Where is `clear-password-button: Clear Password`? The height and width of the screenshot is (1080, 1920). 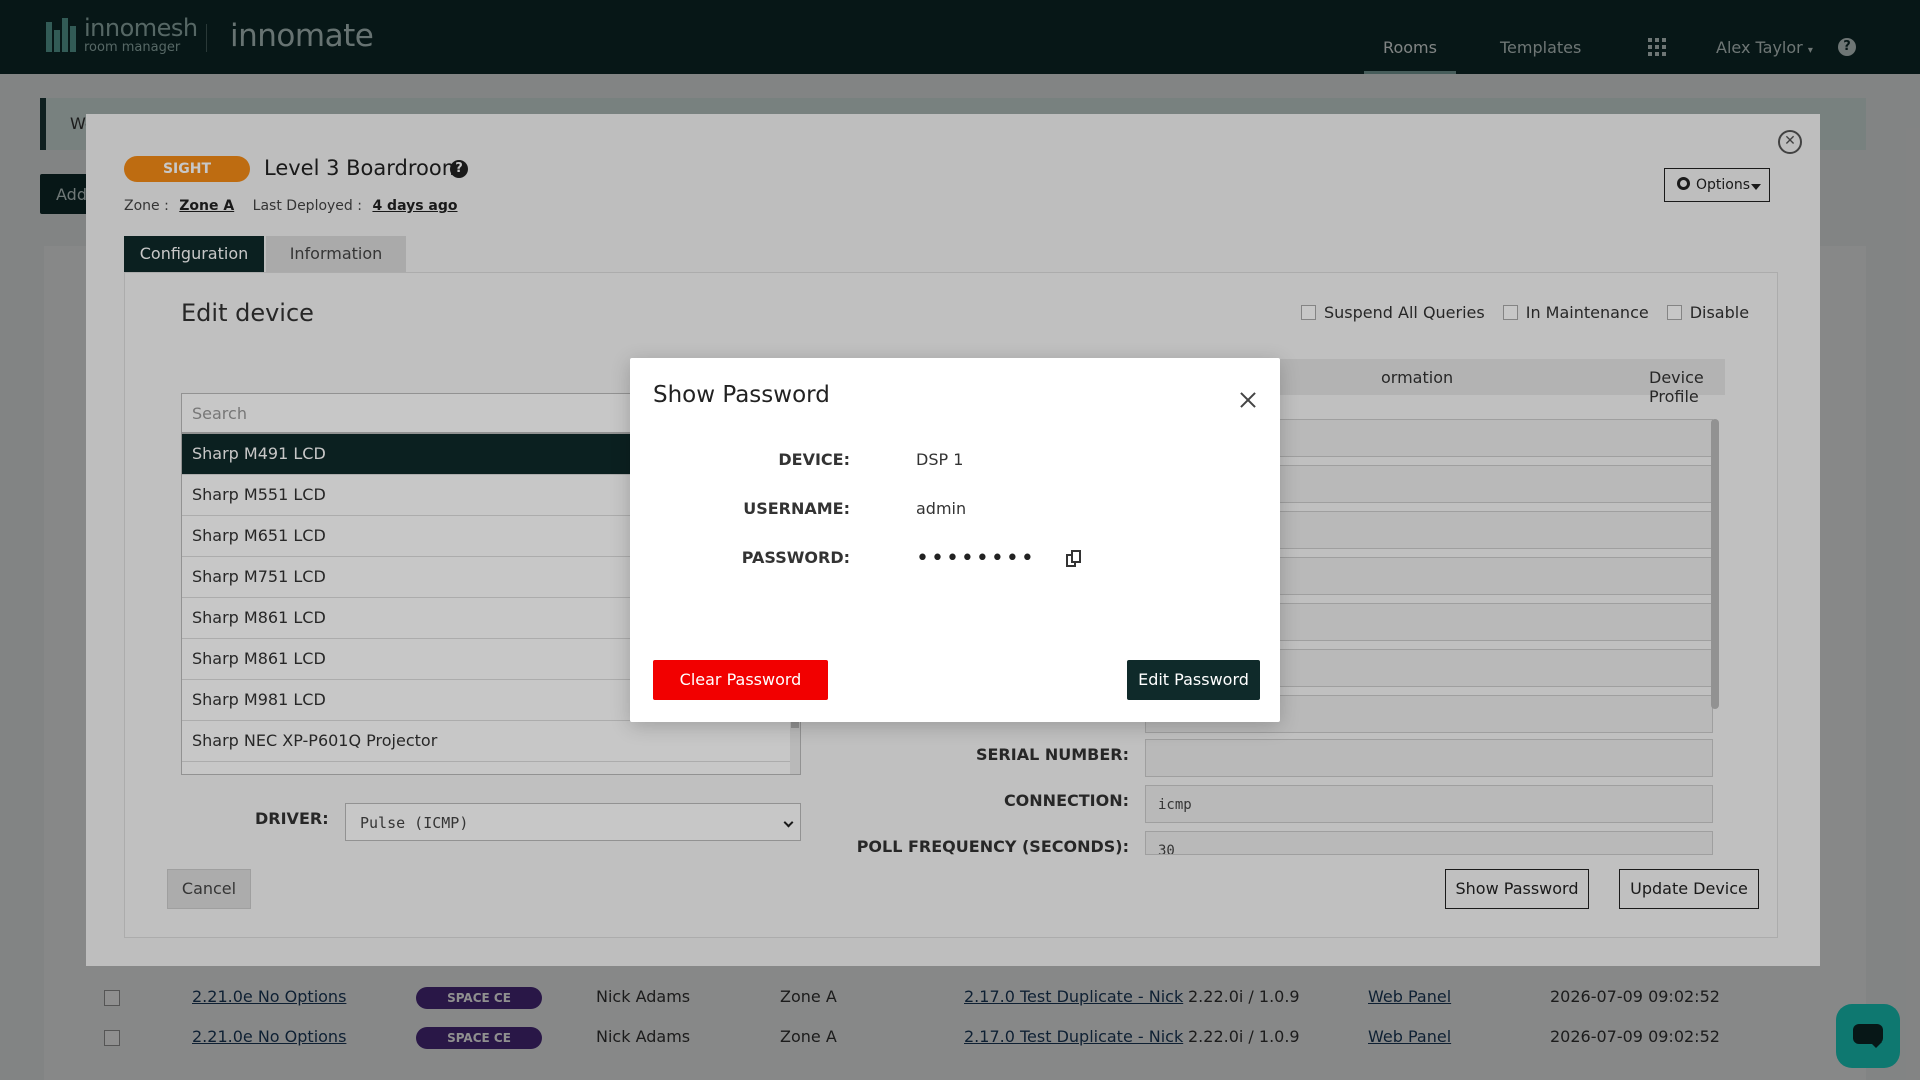 clear-password-button: Clear Password is located at coordinates (740, 680).